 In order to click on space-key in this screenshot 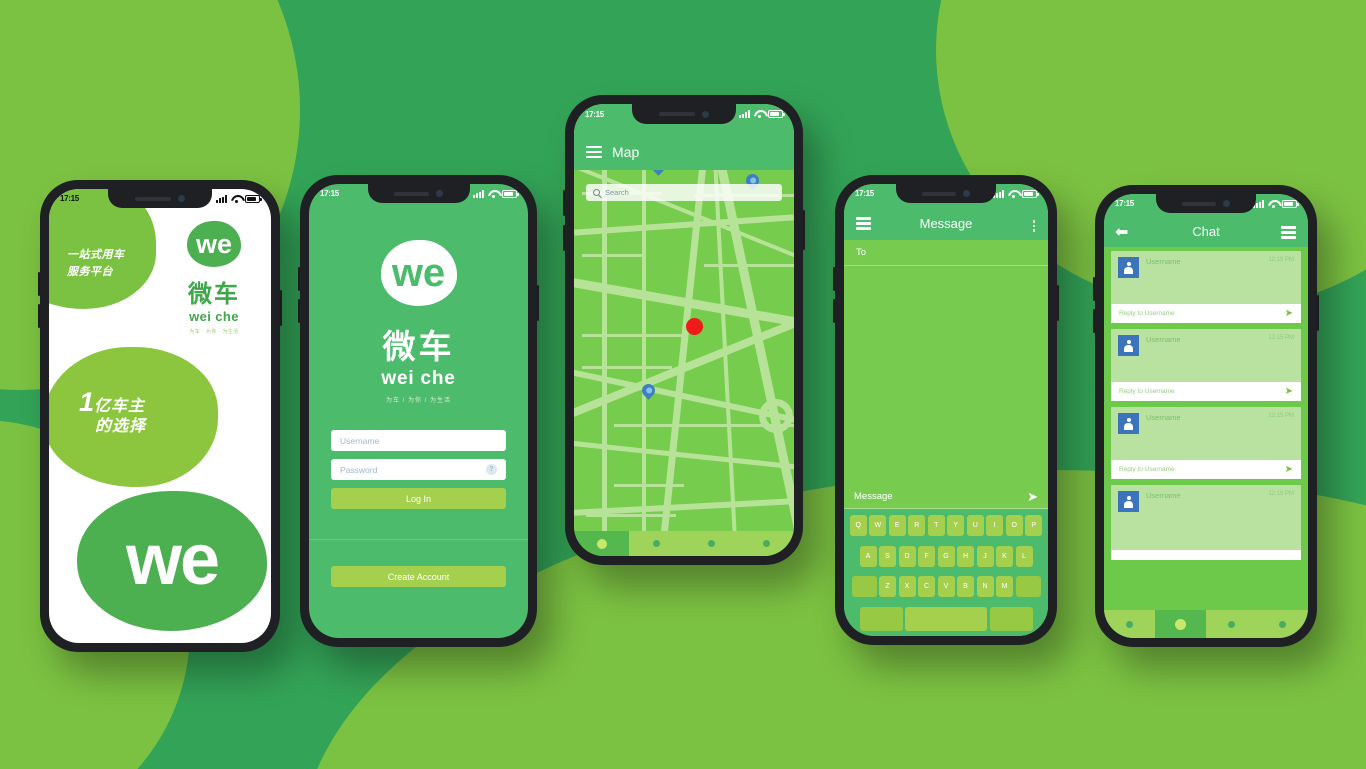, I will do `click(946, 618)`.